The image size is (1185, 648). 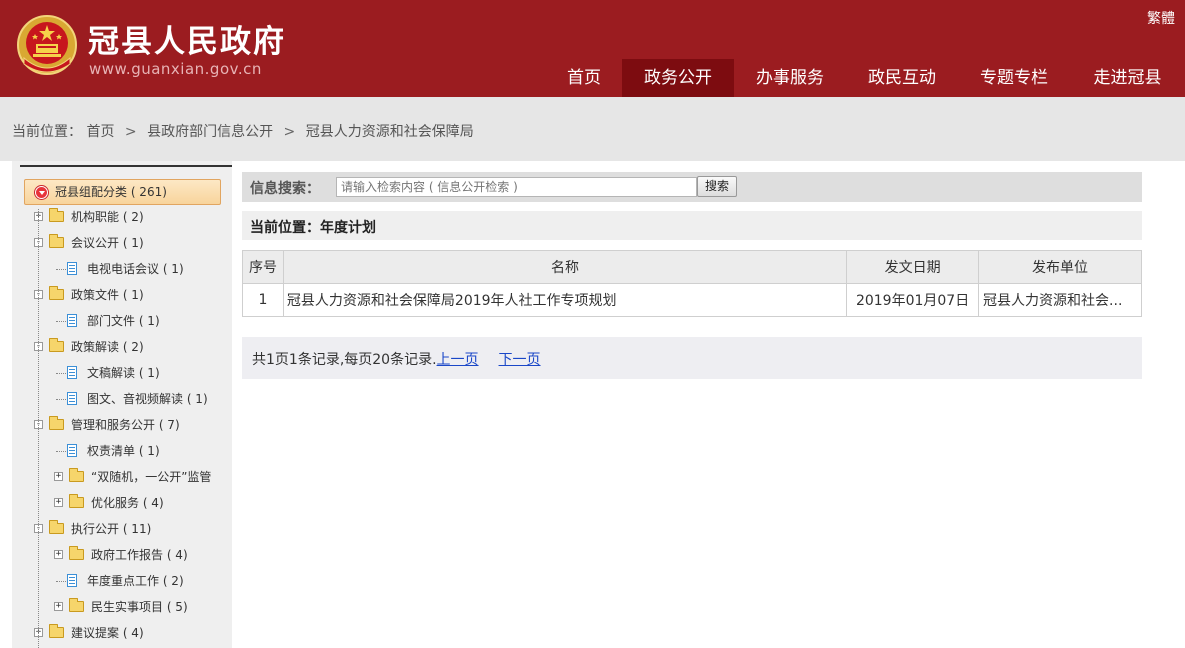 What do you see at coordinates (285, 189) in the screenshot?
I see `search-label: 信息搜索：` at bounding box center [285, 189].